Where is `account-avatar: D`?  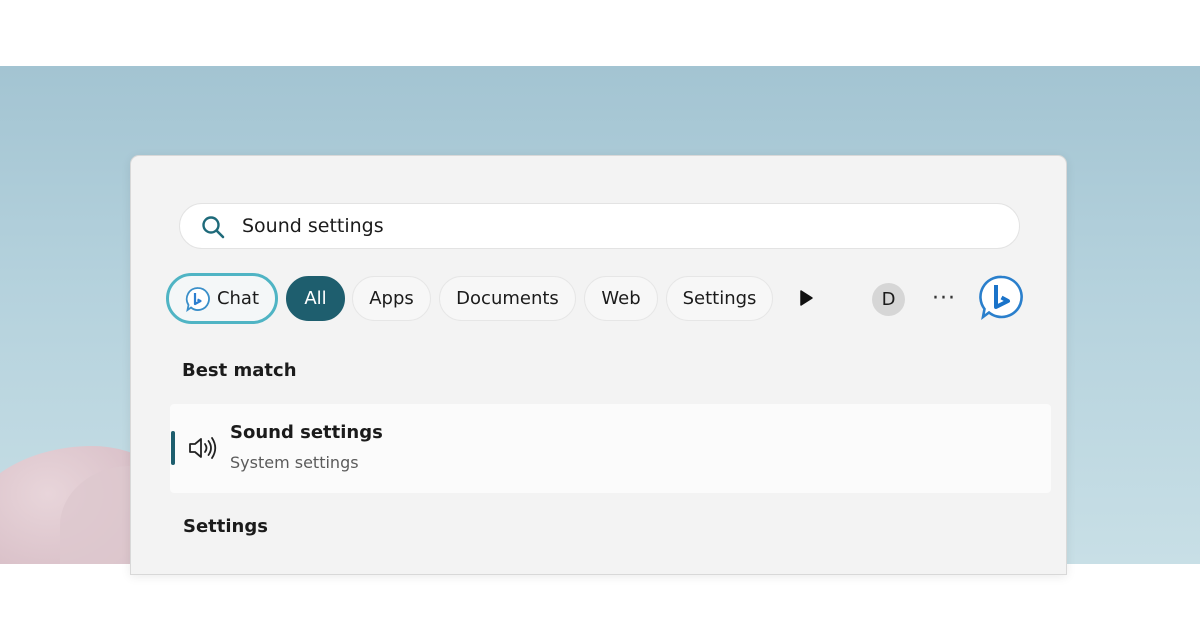
account-avatar: D is located at coordinates (888, 299).